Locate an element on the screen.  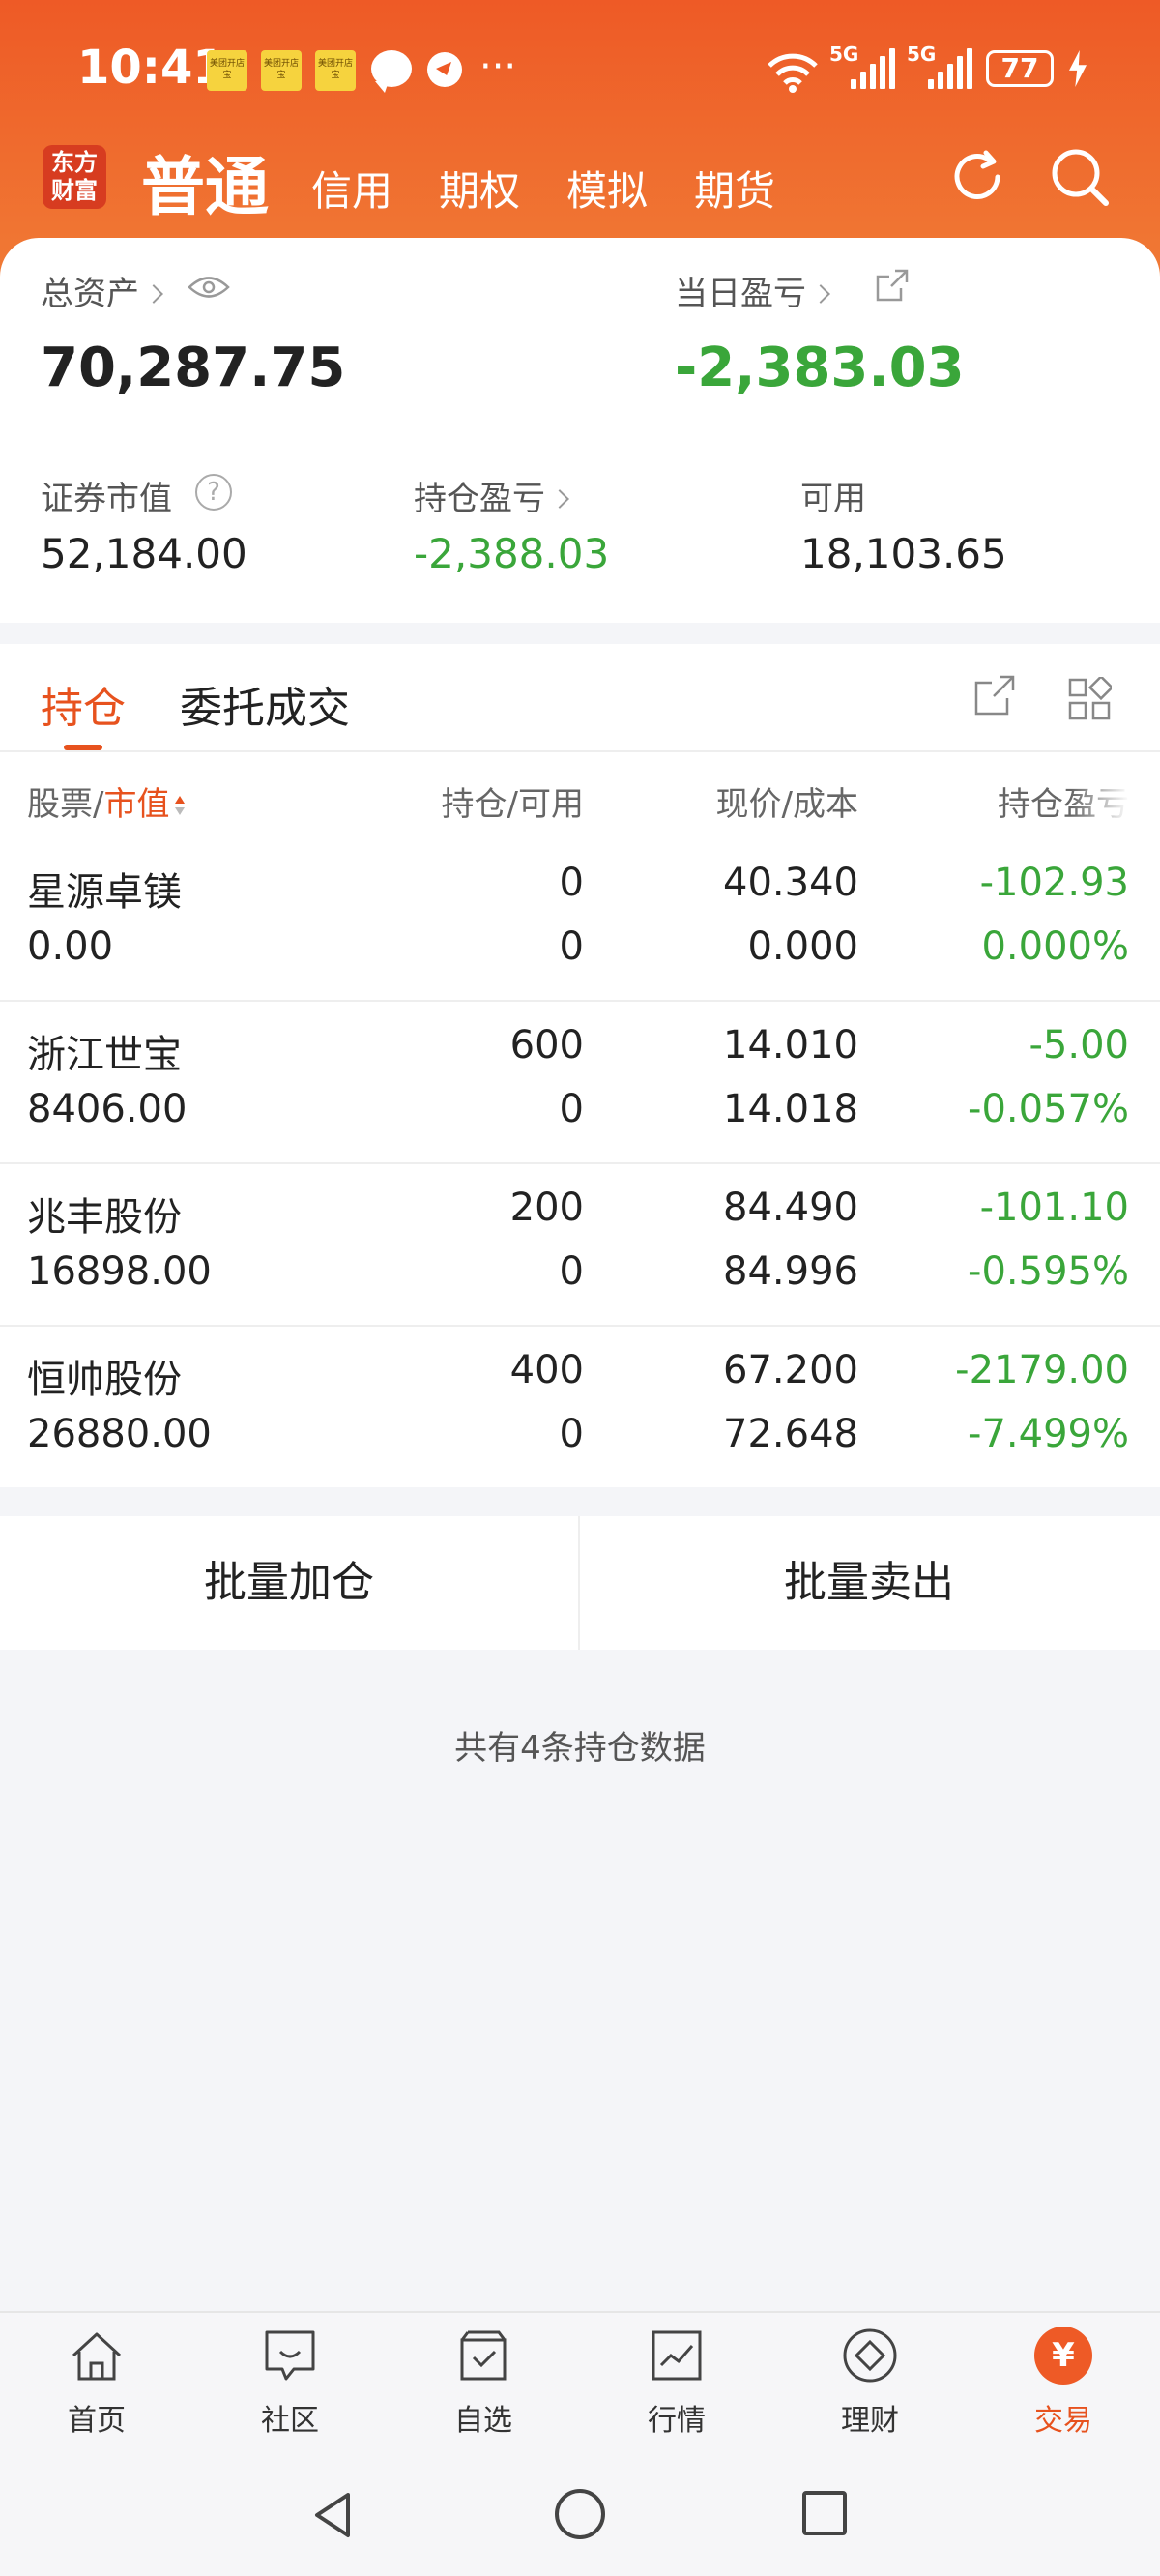
pnl-percent: -0.595% is located at coordinates (1049, 1271).